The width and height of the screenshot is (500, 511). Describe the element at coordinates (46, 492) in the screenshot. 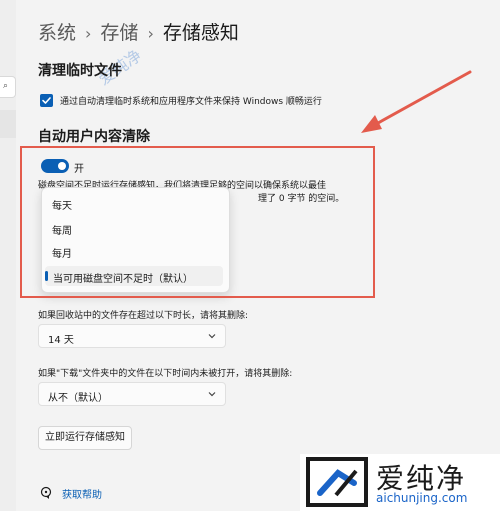

I see `help-icon` at that location.